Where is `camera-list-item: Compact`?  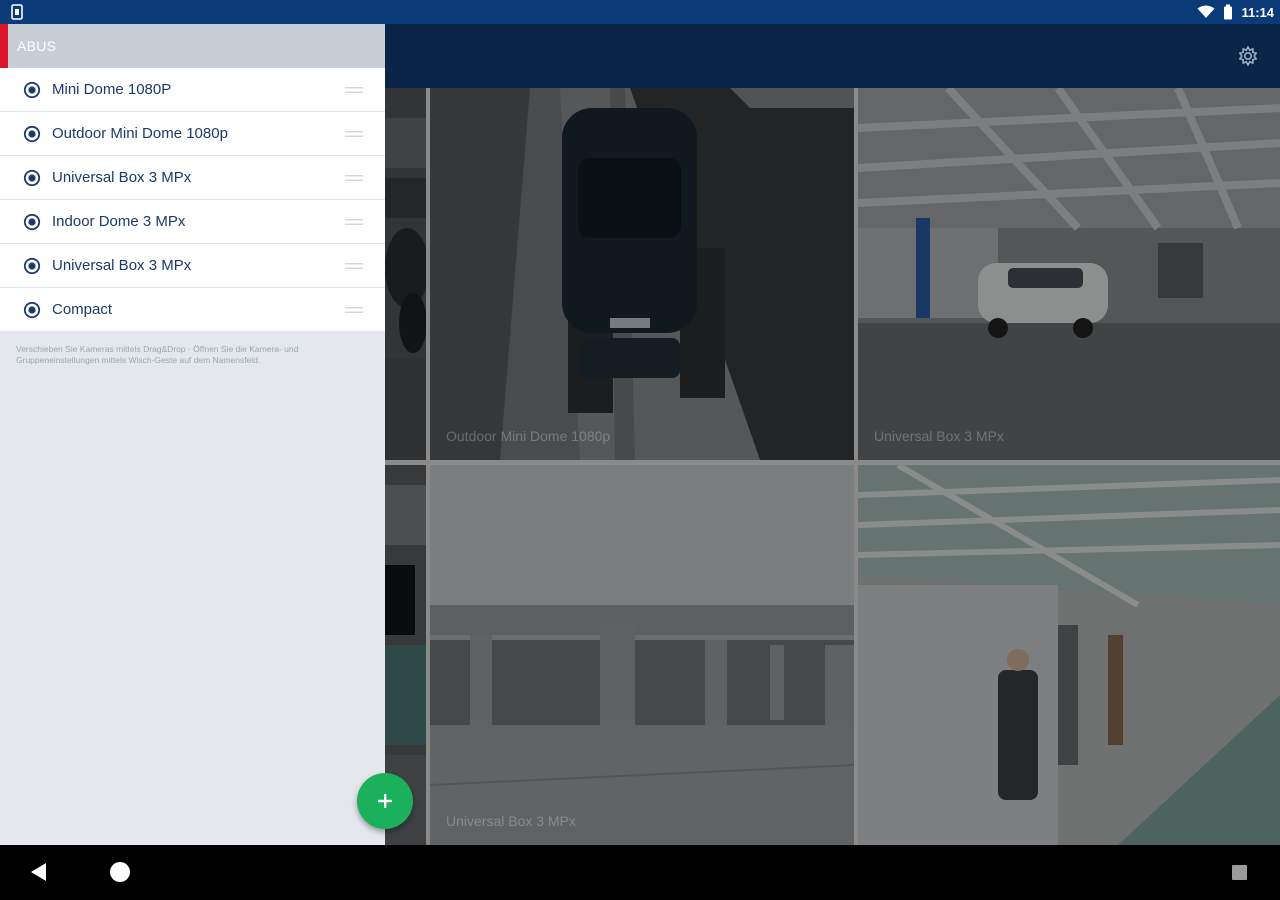 camera-list-item: Compact is located at coordinates (192, 310).